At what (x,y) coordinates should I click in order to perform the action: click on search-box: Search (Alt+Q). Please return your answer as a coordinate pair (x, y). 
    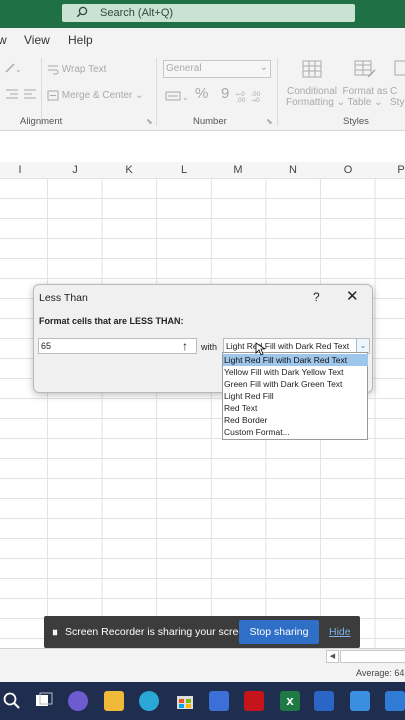
    Looking at the image, I should click on (208, 13).